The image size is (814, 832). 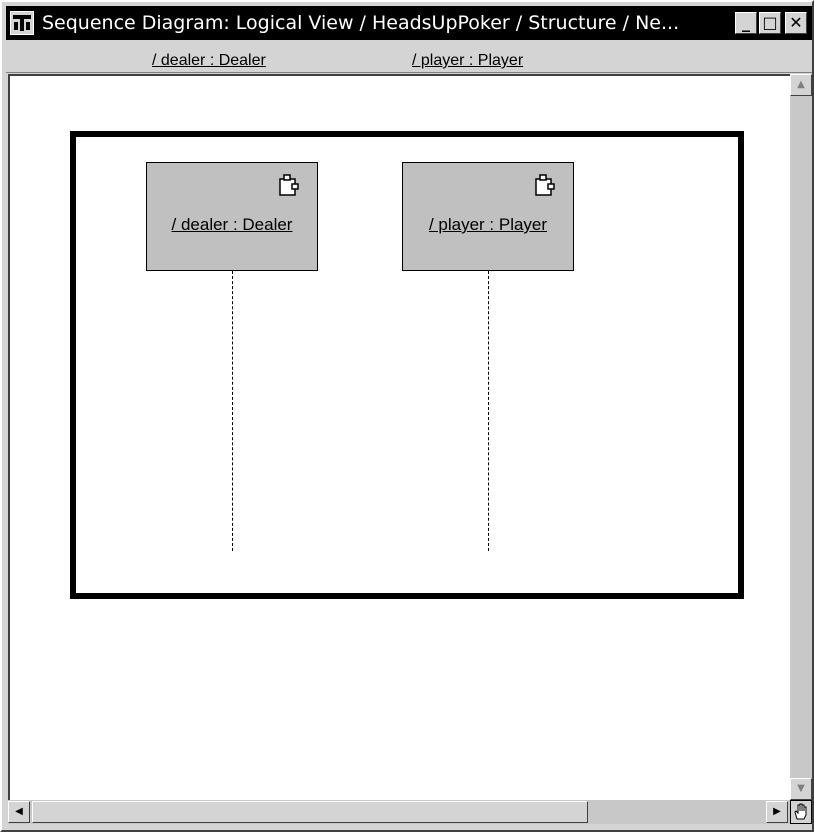 I want to click on lifeline-dealer: / dealer : Dealer, so click(x=232, y=216).